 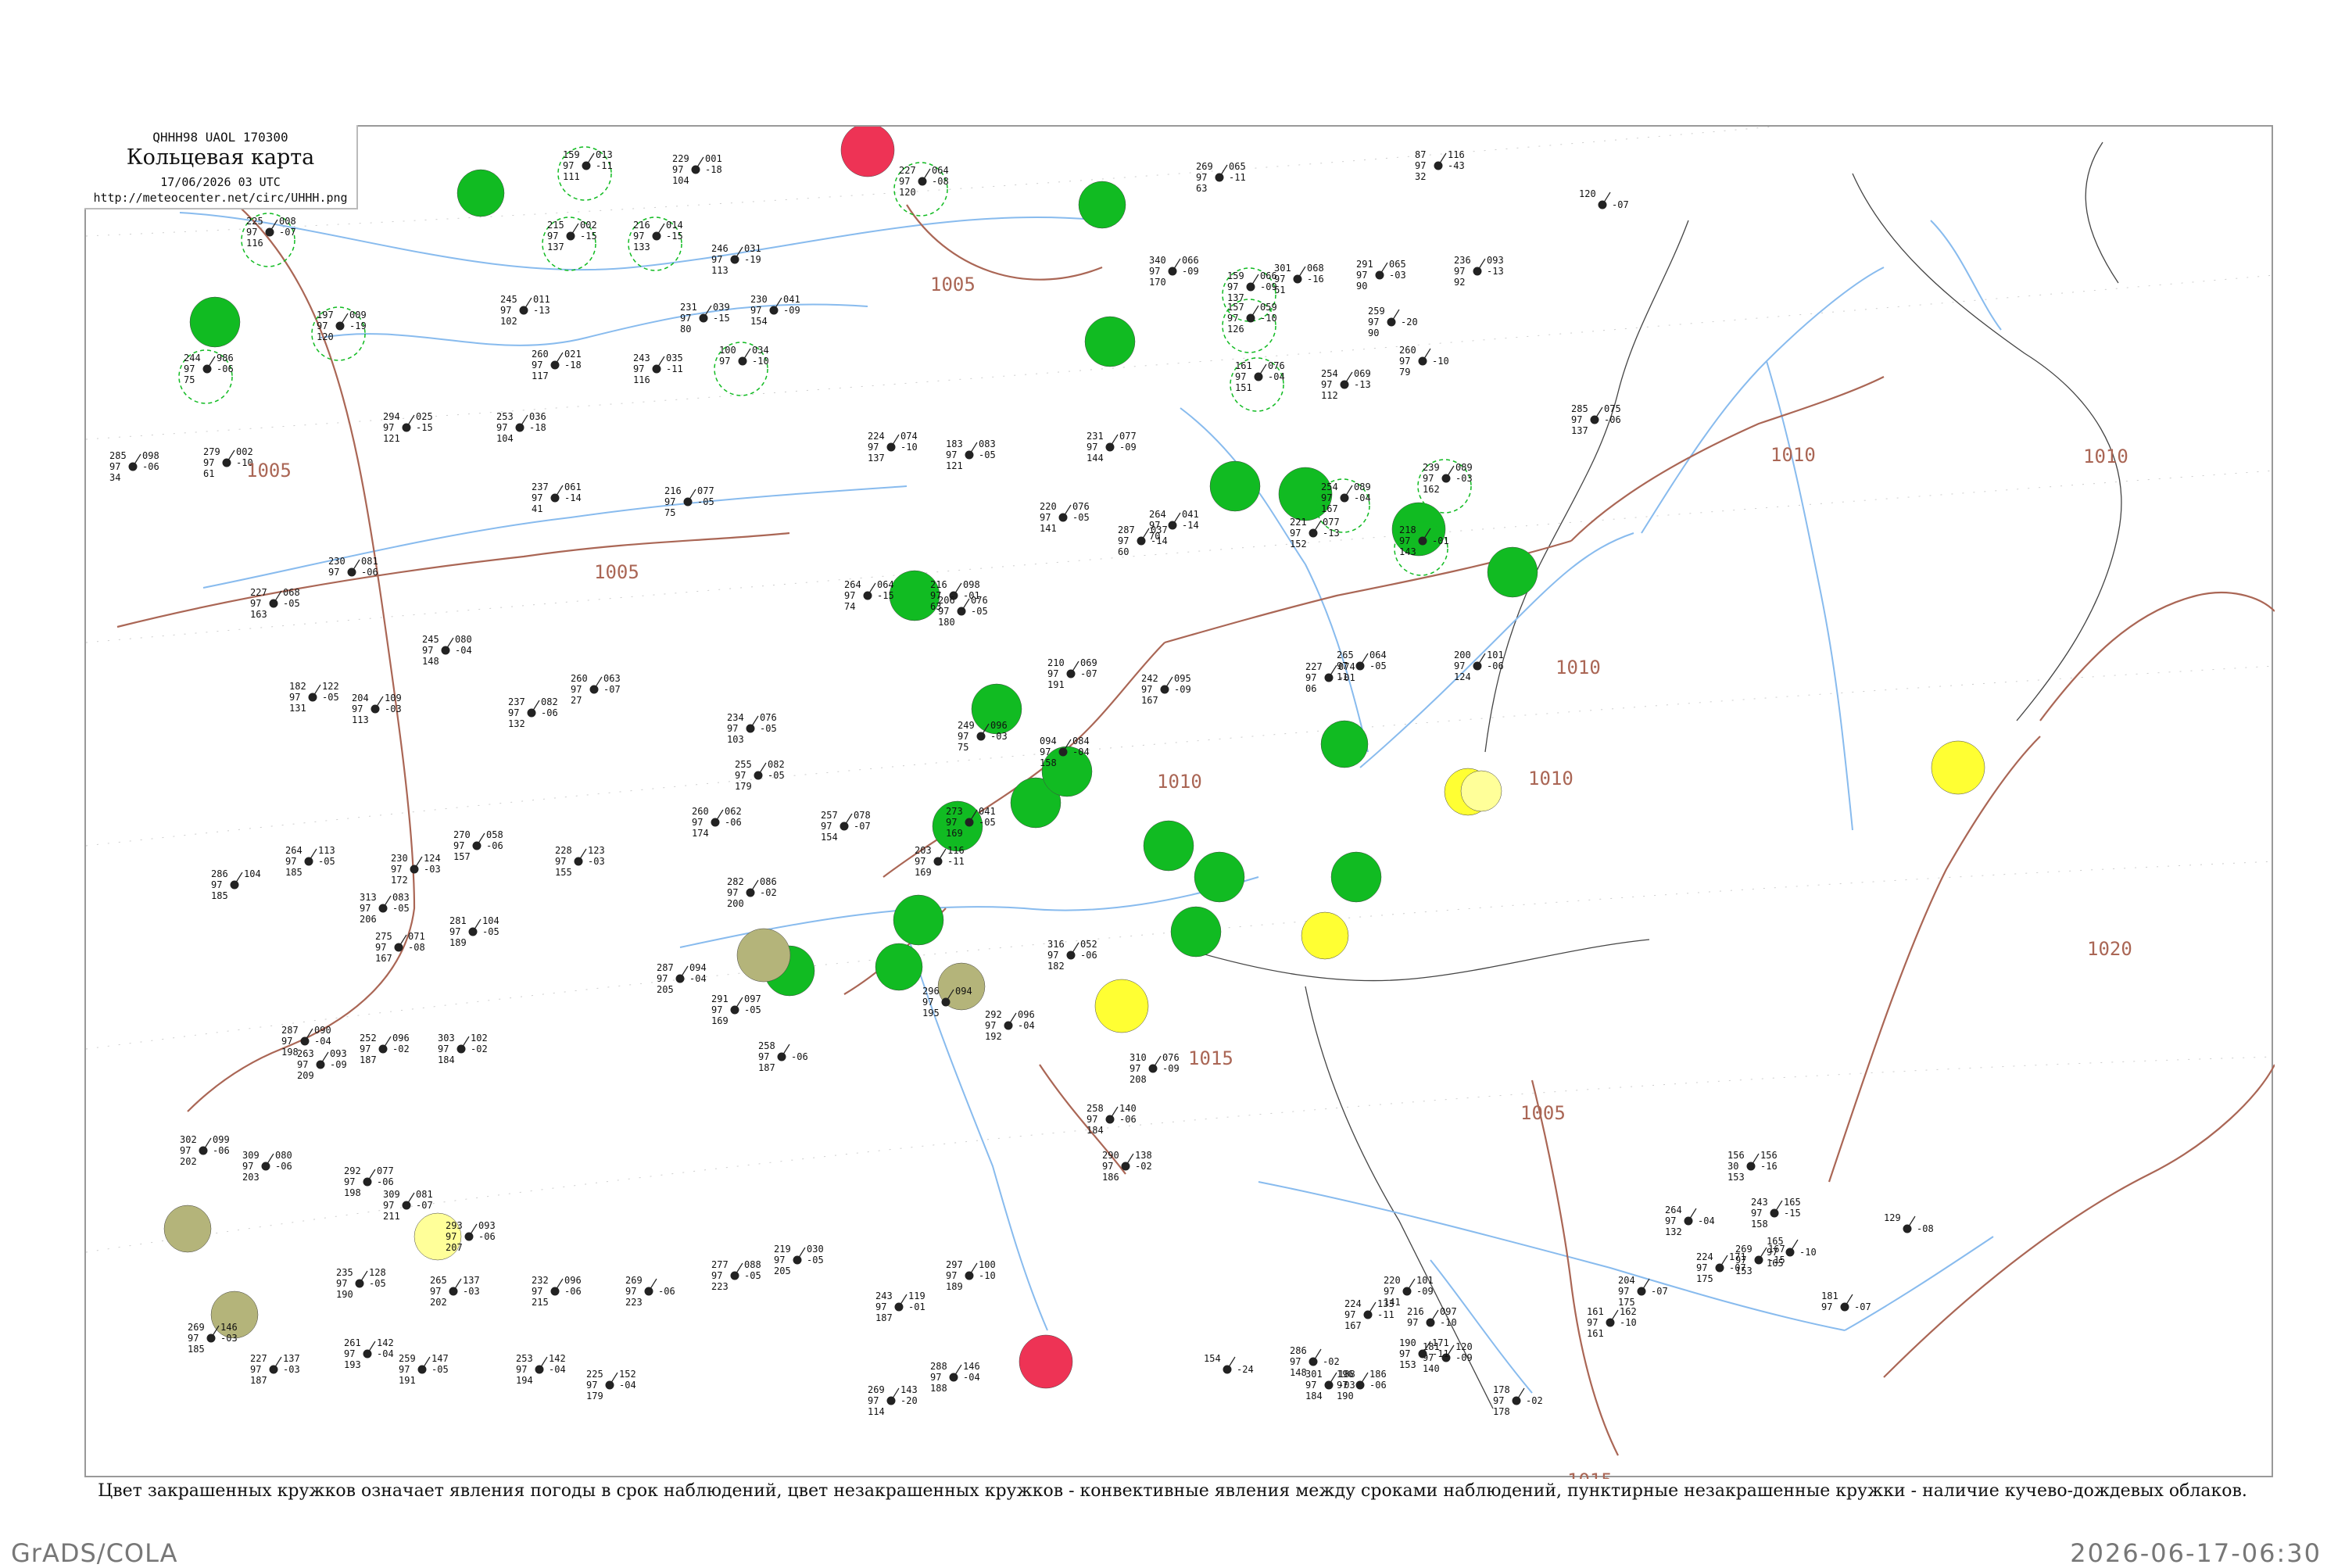 I want to click on station-value: 265, so click(x=1345, y=655).